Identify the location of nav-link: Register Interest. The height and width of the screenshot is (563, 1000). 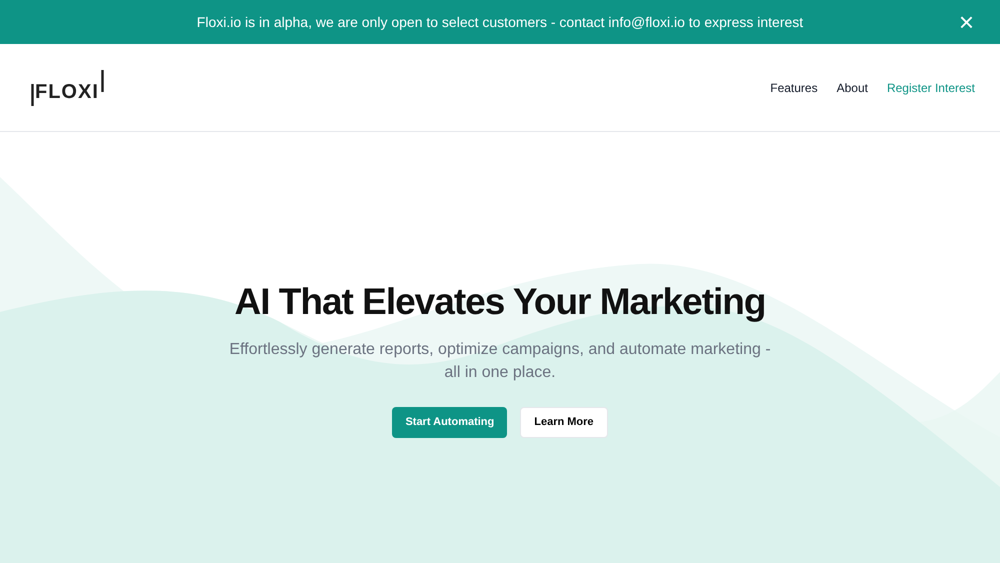
(930, 87).